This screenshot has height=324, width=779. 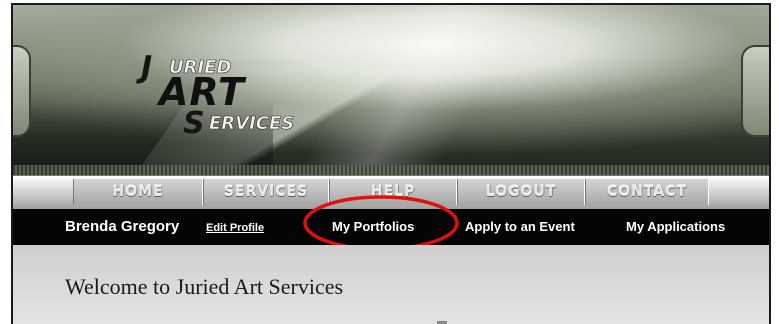 I want to click on site-logo-graphic: J URIED ART S ERVICES, so click(x=215, y=94).